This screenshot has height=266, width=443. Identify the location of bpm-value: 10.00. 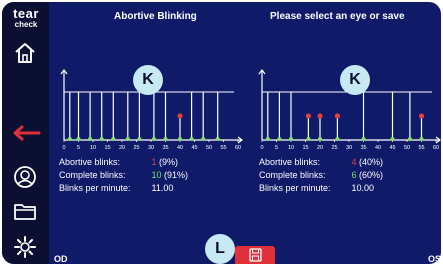
(363, 188).